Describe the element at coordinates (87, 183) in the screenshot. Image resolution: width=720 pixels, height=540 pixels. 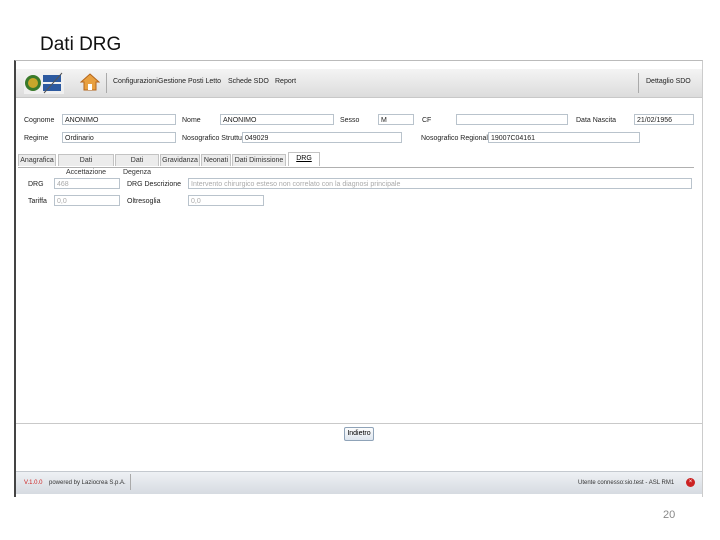
I see `drg-field: 468` at that location.